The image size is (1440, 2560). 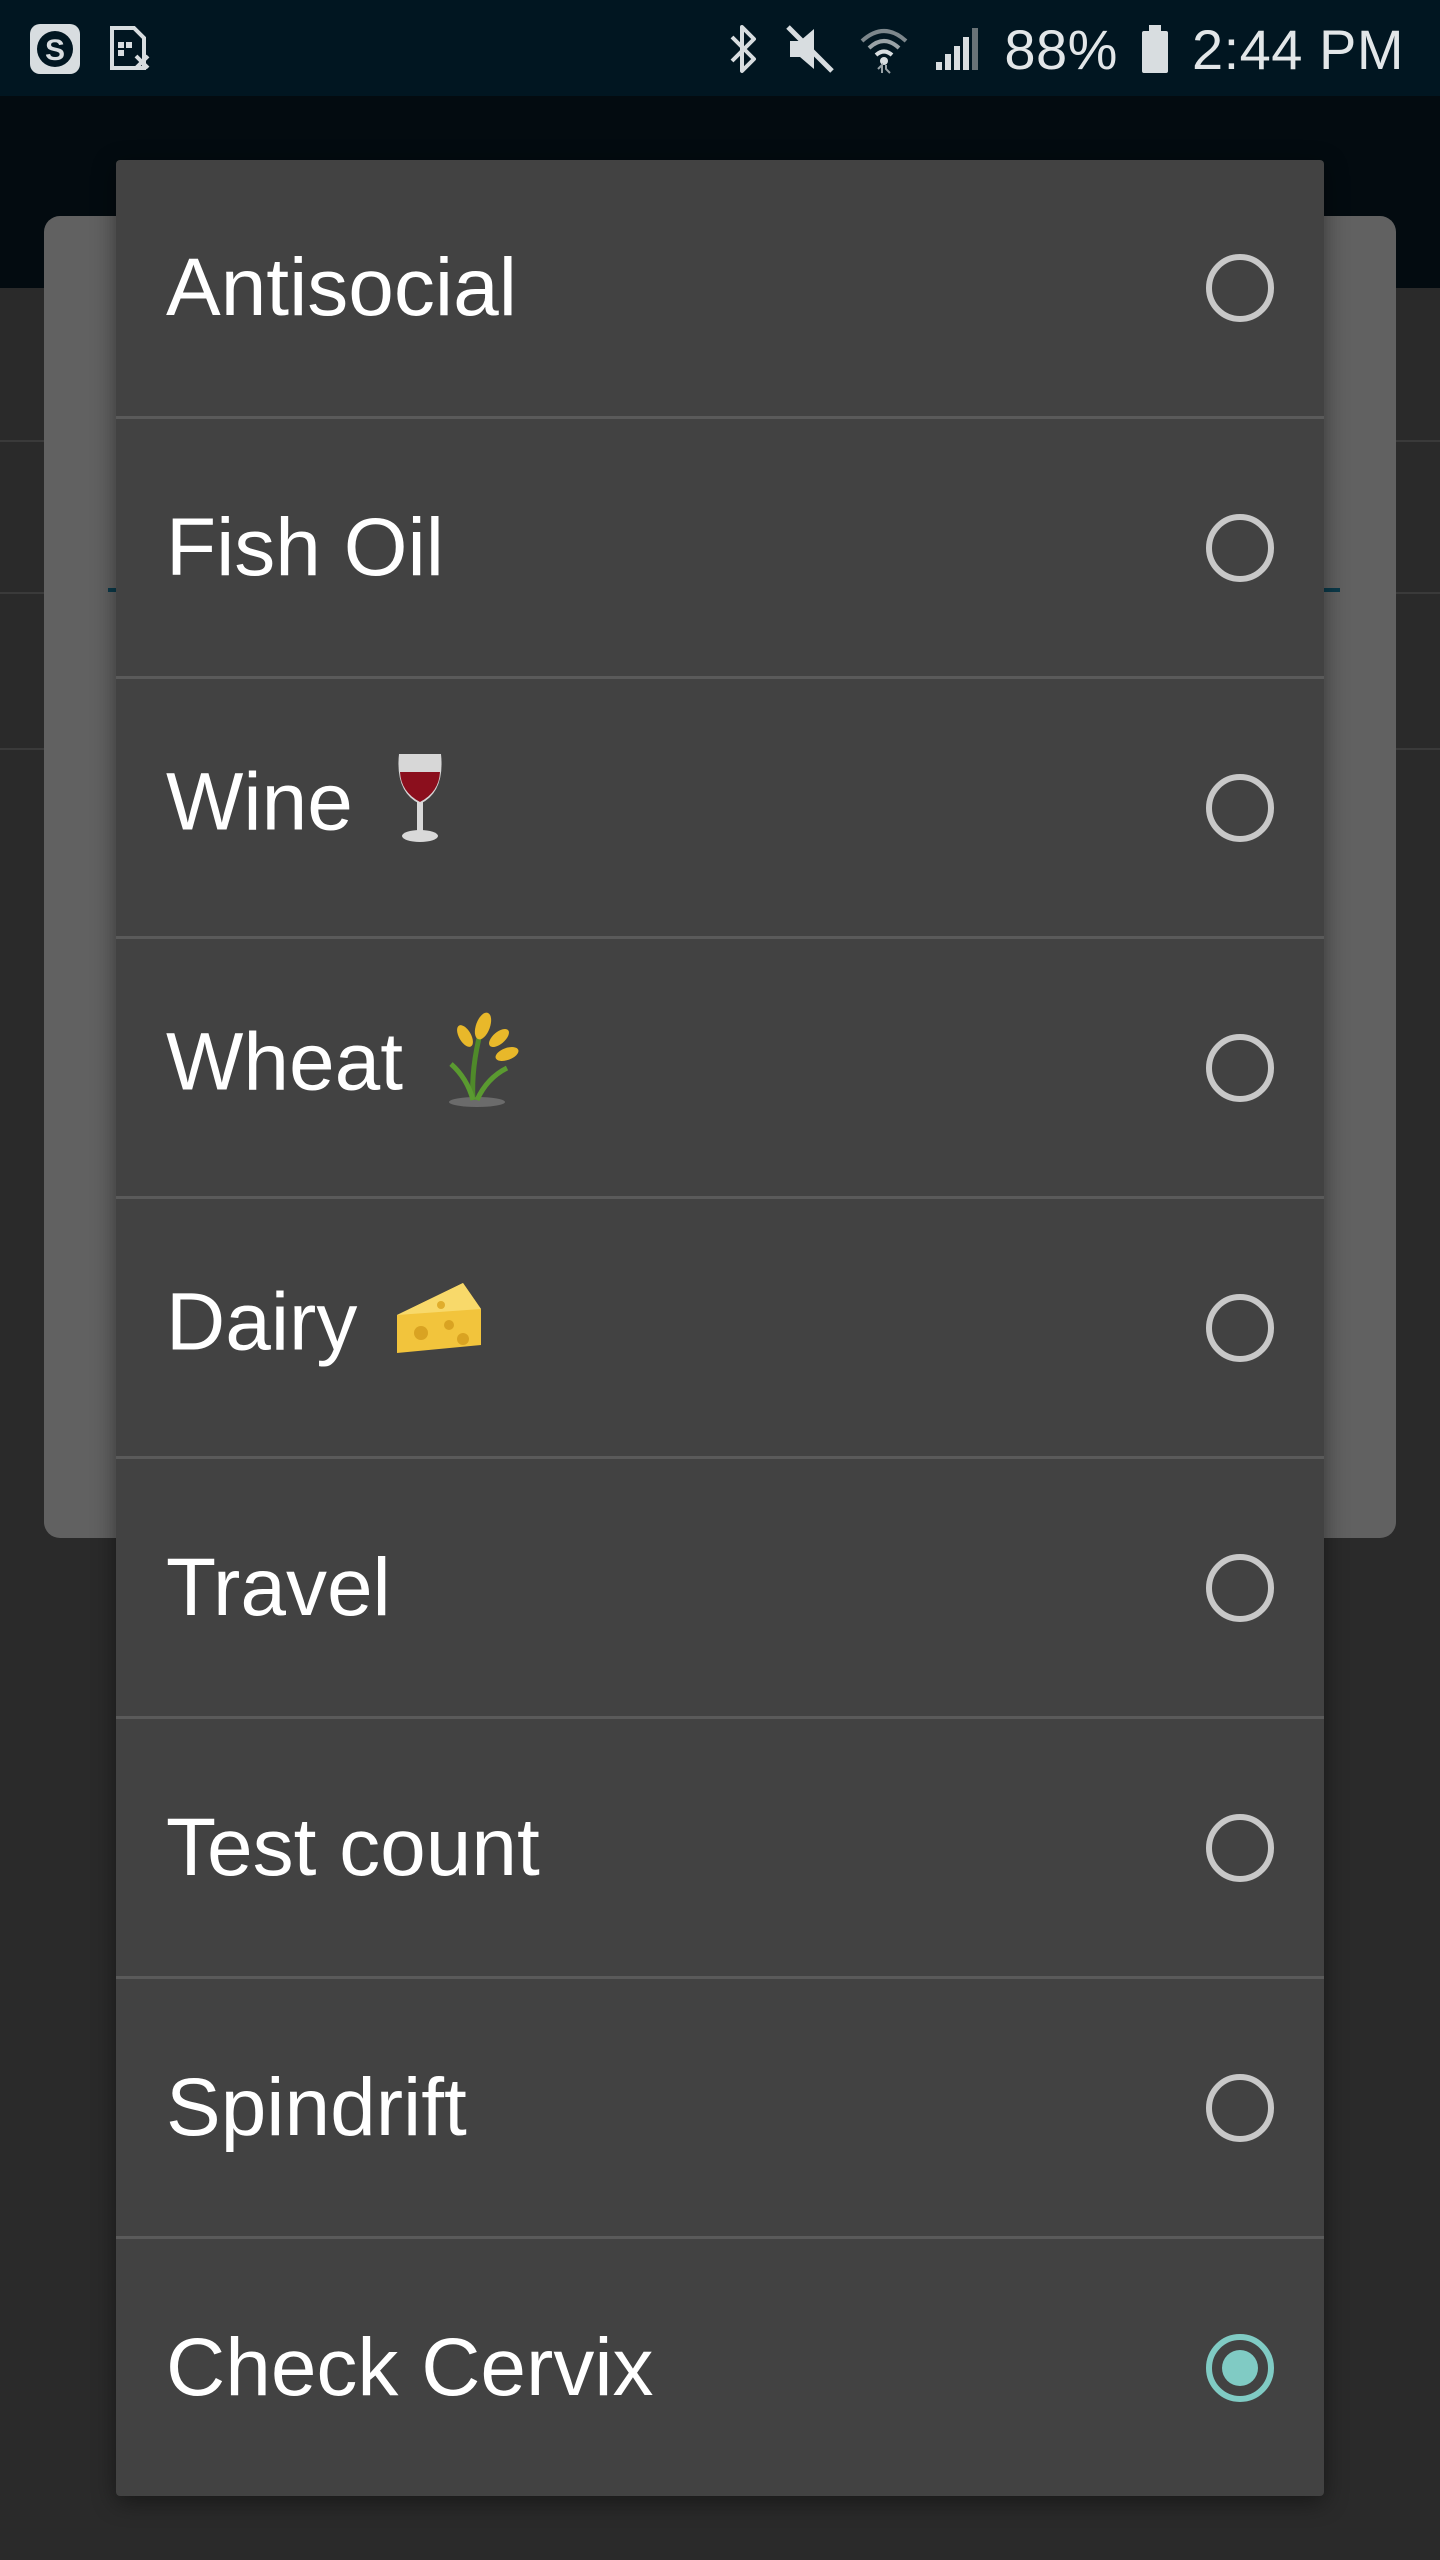 I want to click on choice-label: Check Cervix, so click(x=410, y=2367).